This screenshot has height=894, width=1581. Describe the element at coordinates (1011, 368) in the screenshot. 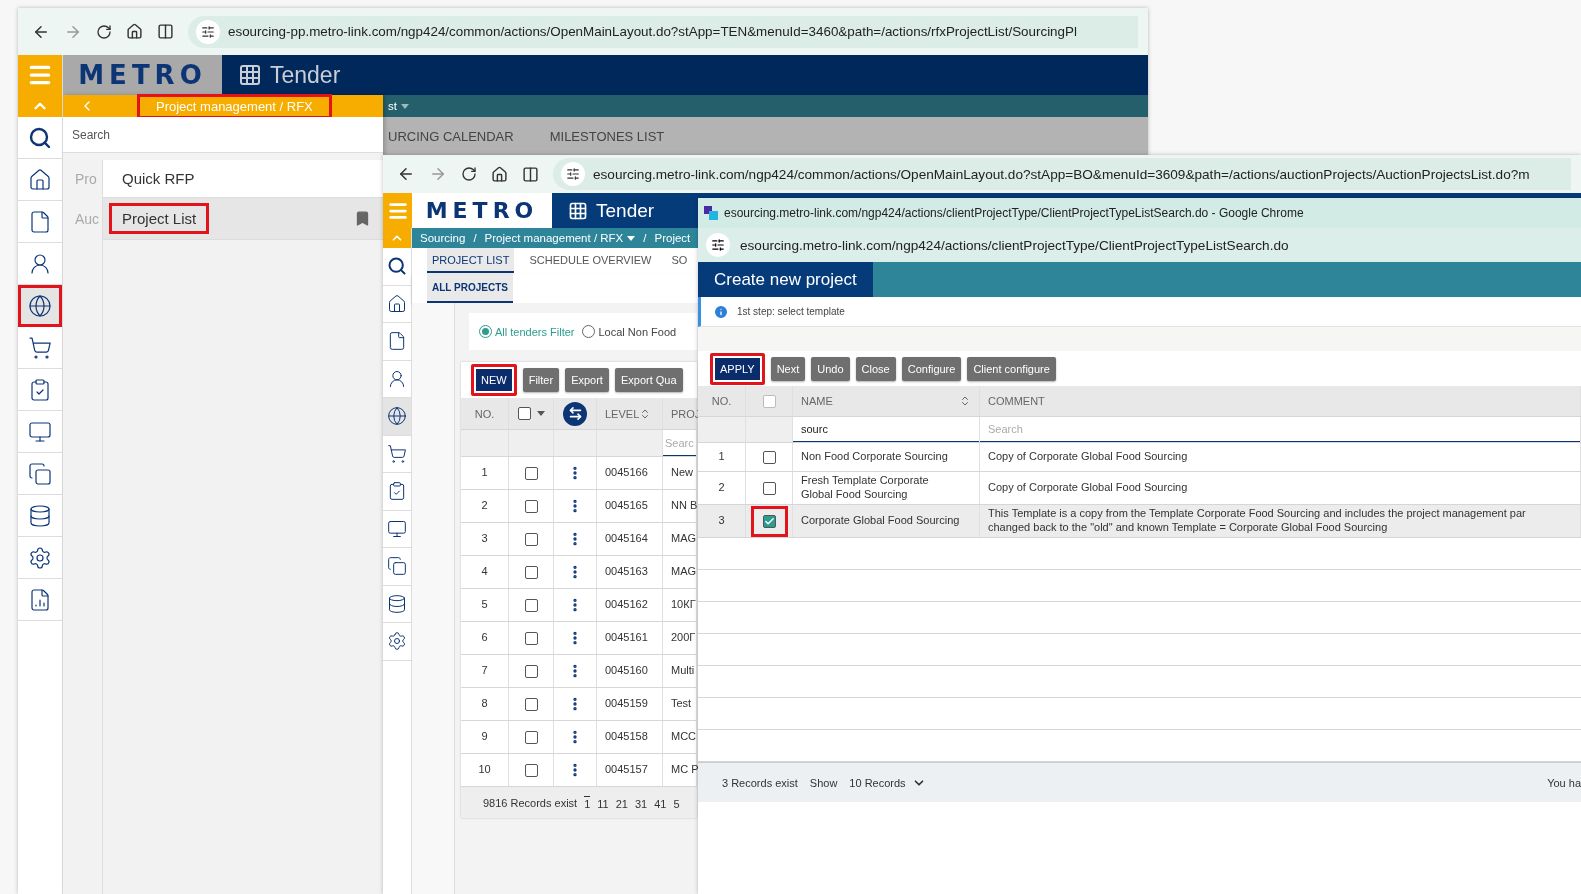

I see `toolbar-button: Client configure` at that location.